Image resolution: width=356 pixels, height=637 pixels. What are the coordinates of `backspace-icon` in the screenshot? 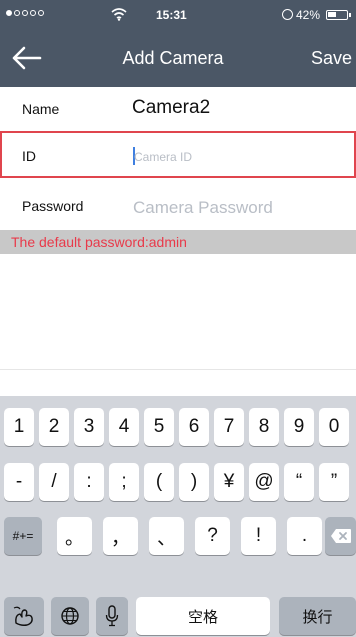 It's located at (340, 536).